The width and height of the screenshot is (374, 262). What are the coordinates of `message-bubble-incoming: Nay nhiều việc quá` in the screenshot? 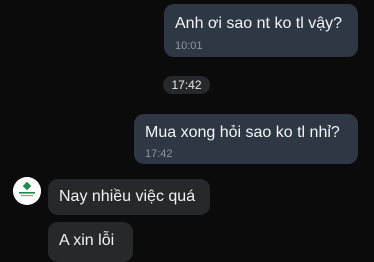 It's located at (129, 197).